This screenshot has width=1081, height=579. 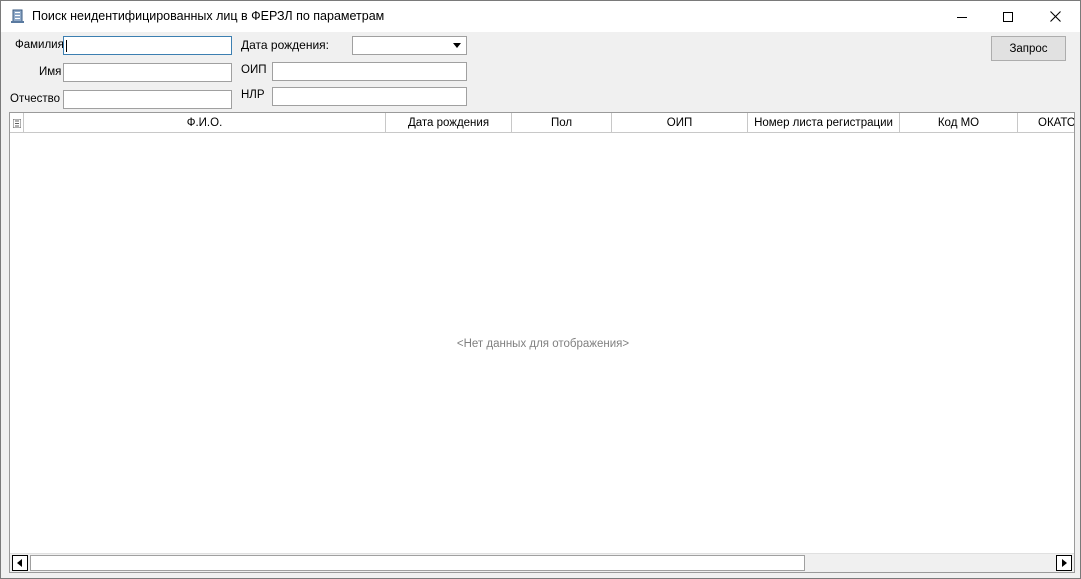 I want to click on patronymic-label: Отчество, so click(x=35, y=99).